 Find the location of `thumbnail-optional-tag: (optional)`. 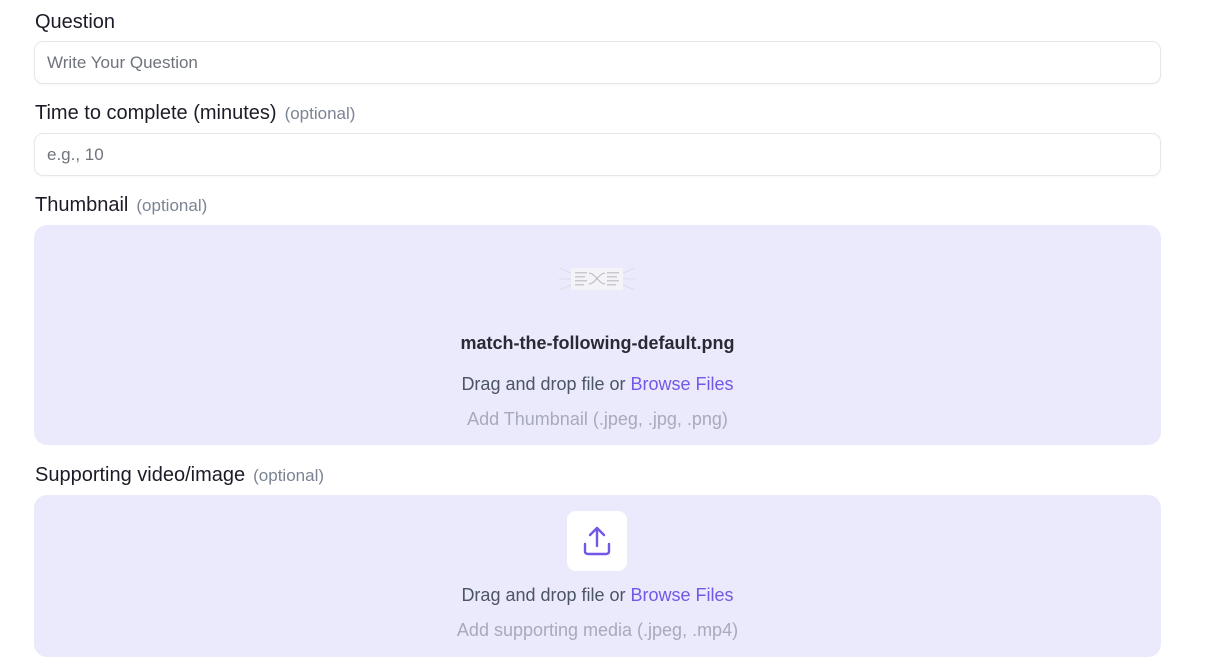

thumbnail-optional-tag: (optional) is located at coordinates (172, 205).